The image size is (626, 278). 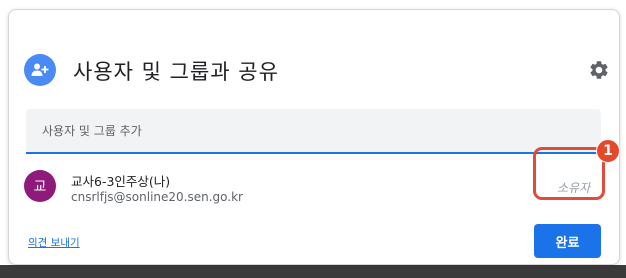 What do you see at coordinates (574, 188) in the screenshot?
I see `owner-role-label: 소유자` at bounding box center [574, 188].